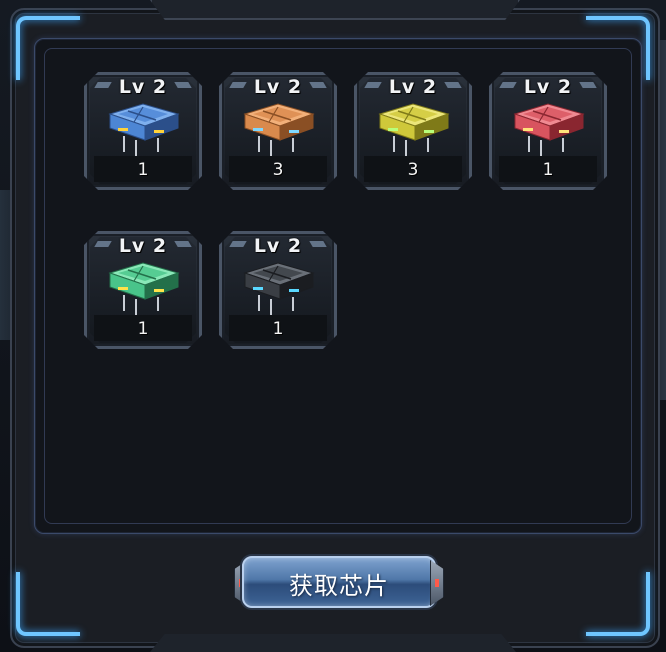 This screenshot has width=666, height=652. What do you see at coordinates (48, 604) in the screenshot?
I see `corner-accent-bottom-left` at bounding box center [48, 604].